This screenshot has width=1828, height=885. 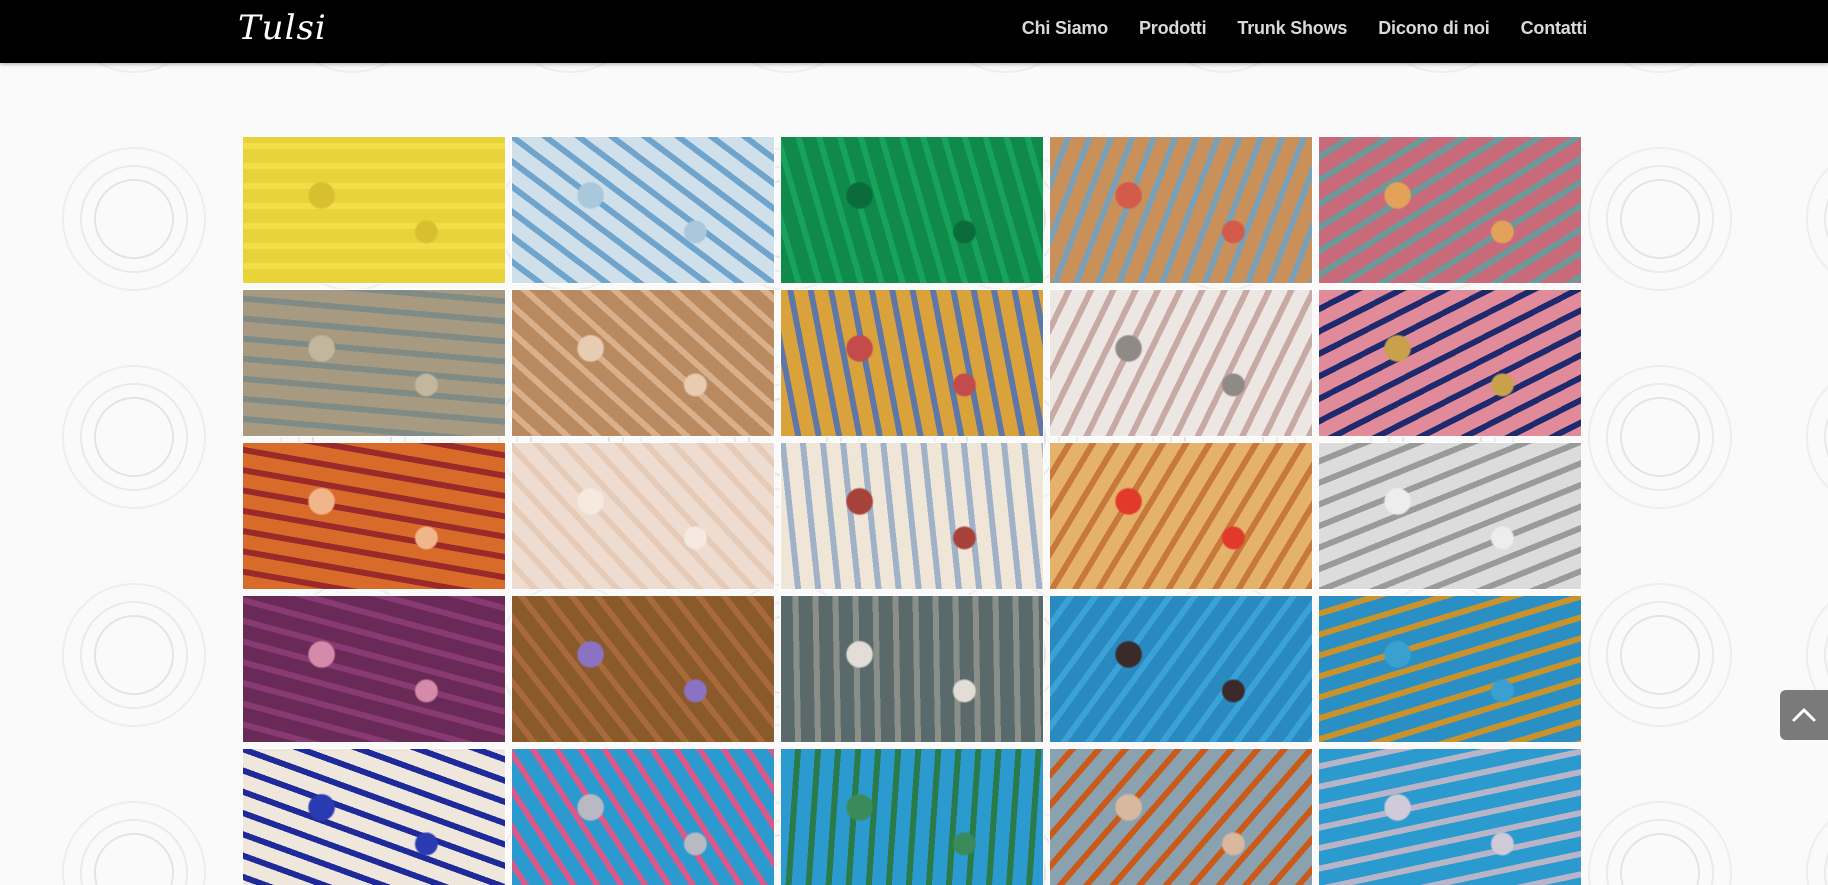 What do you see at coordinates (1554, 28) in the screenshot?
I see `nav-item-contatti: Contatti` at bounding box center [1554, 28].